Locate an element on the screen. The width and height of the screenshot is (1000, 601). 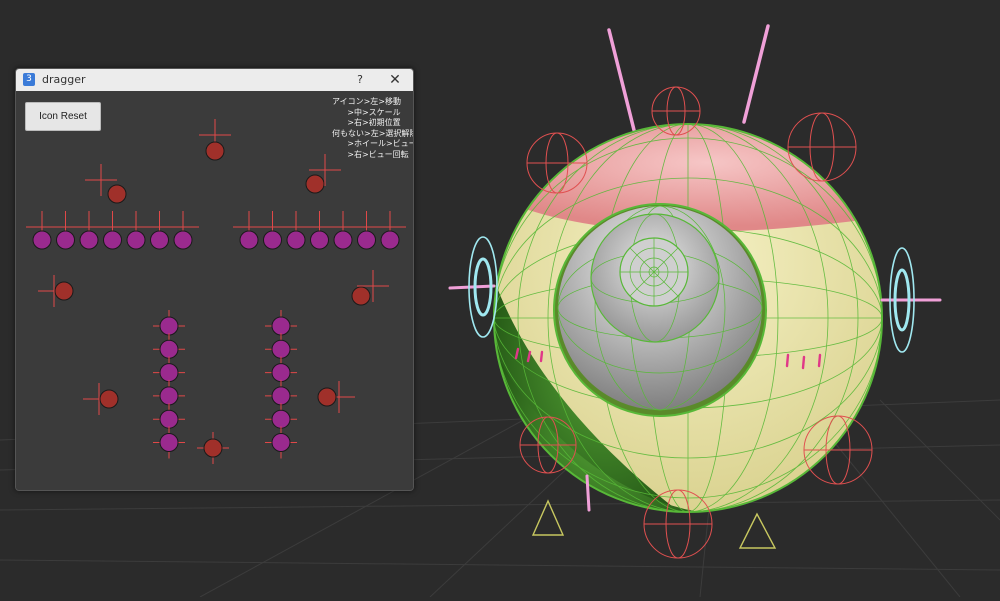
icon-reset-button: Icon Reset is located at coordinates (63, 116).